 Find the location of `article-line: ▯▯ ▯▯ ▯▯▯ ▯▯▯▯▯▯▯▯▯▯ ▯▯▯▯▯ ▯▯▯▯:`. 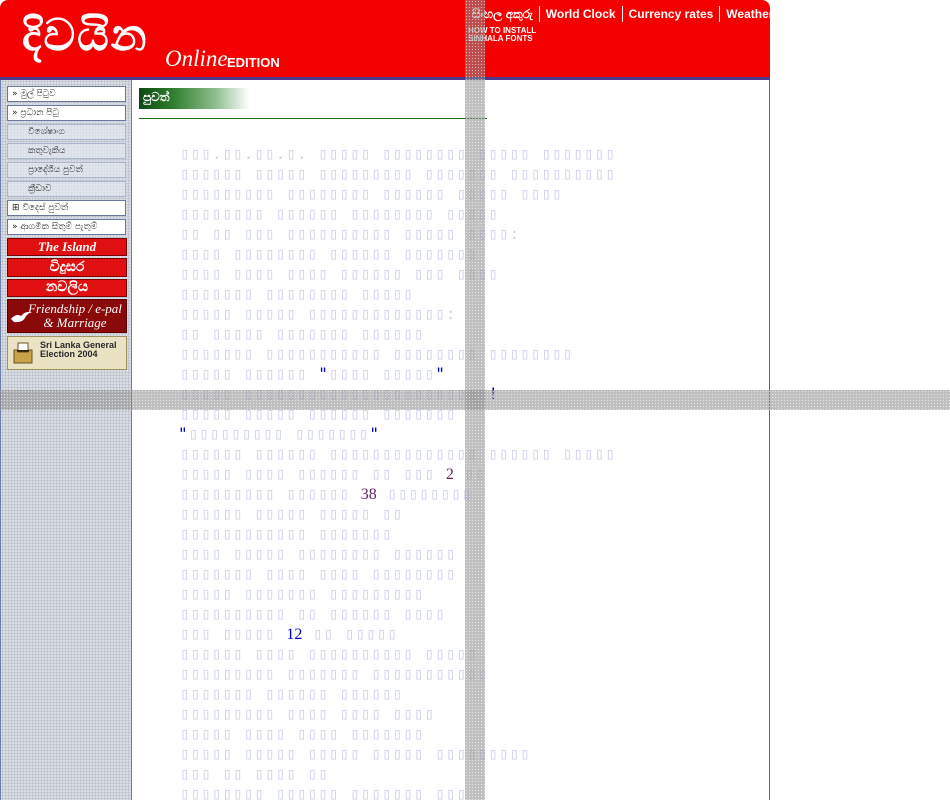

article-line: ▯▯ ▯▯ ▯▯▯ ▯▯▯▯▯▯▯▯▯▯ ▯▯▯▯▯ ▯▯▯▯: is located at coordinates (350, 233).